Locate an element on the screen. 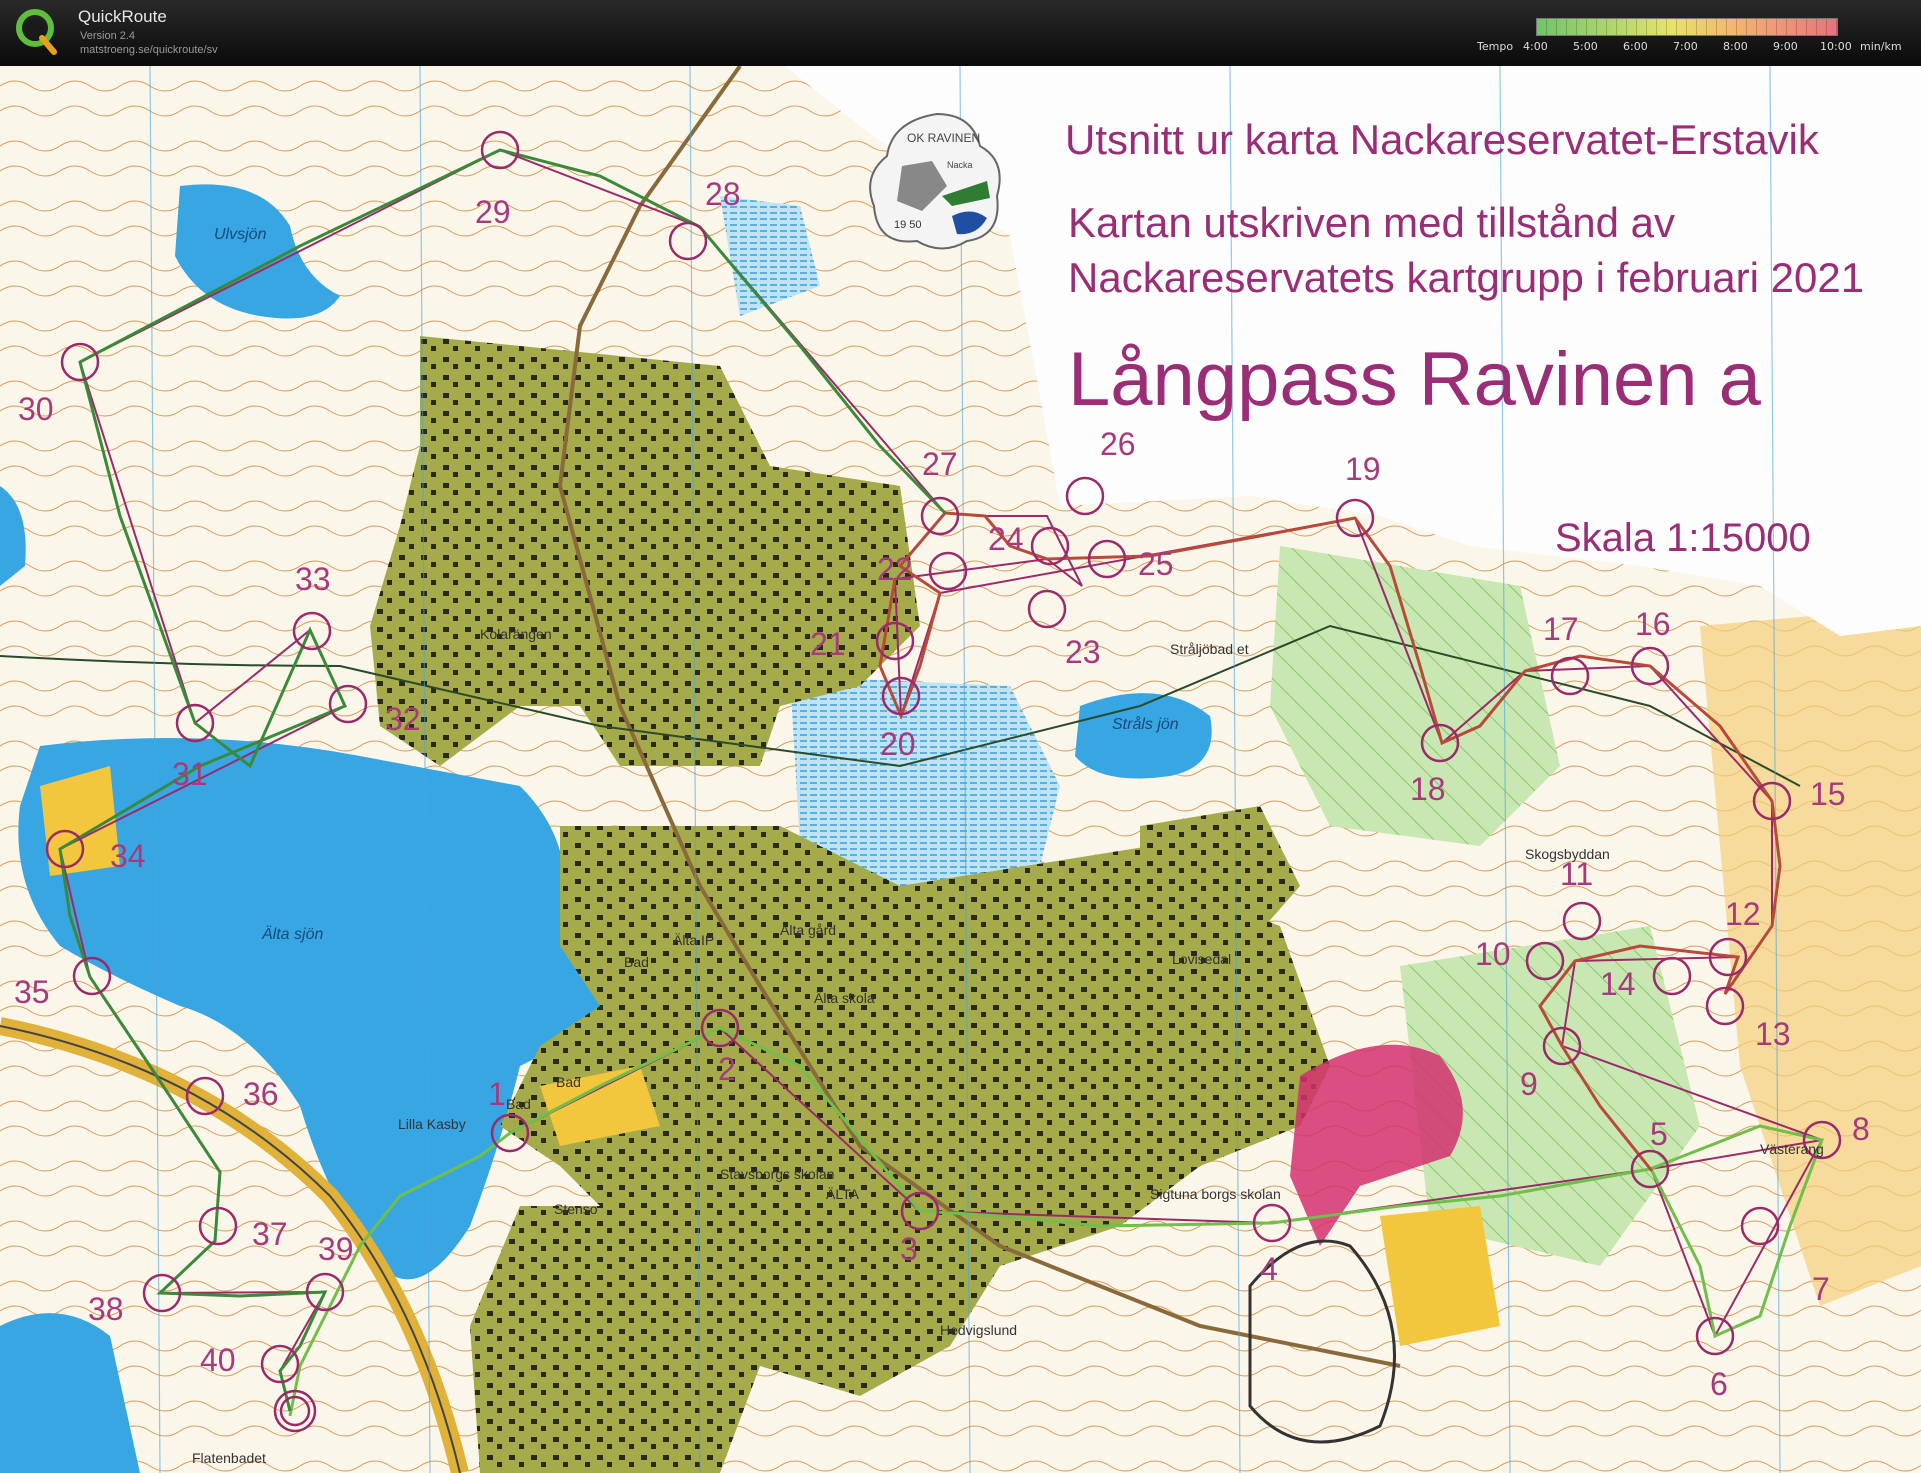  control-number-28: 28 is located at coordinates (723, 194).